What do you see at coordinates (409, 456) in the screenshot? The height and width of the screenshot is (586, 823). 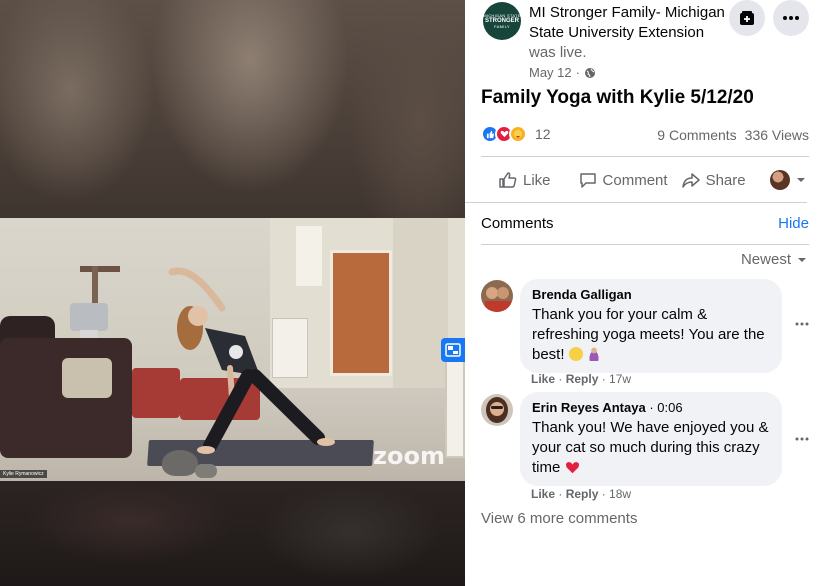 I see `zoom-logo: zoom` at bounding box center [409, 456].